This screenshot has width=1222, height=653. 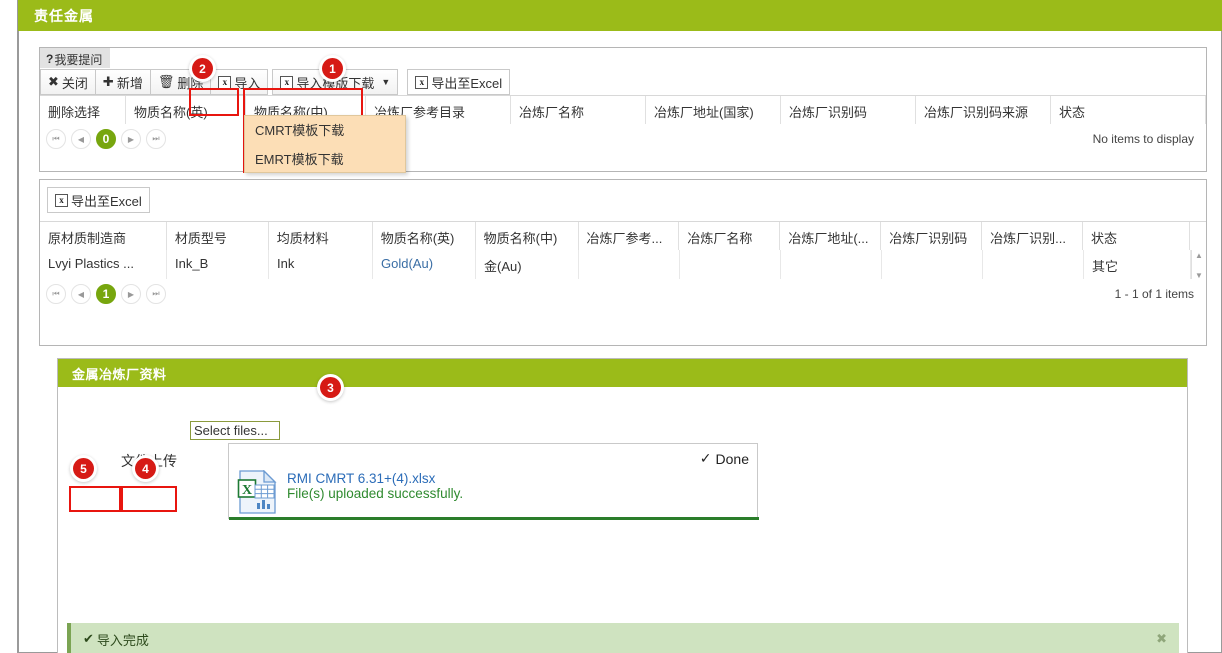 I want to click on pager-current-page: 0, so click(x=106, y=139).